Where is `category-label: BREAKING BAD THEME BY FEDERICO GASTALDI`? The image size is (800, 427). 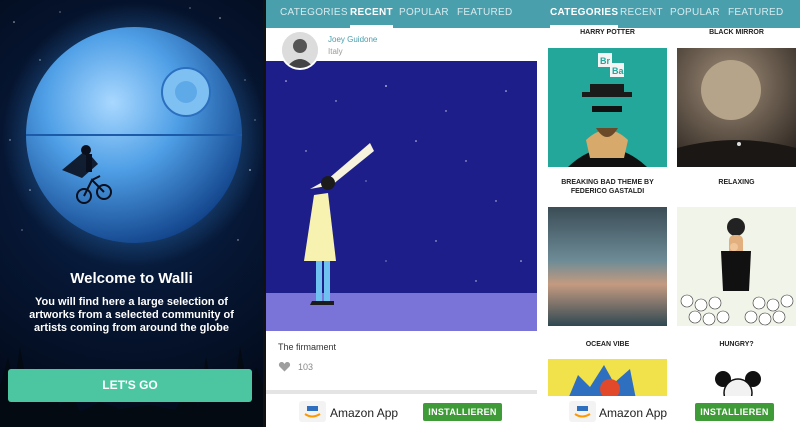 category-label: BREAKING BAD THEME BY FEDERICO GASTALDI is located at coordinates (607, 187).